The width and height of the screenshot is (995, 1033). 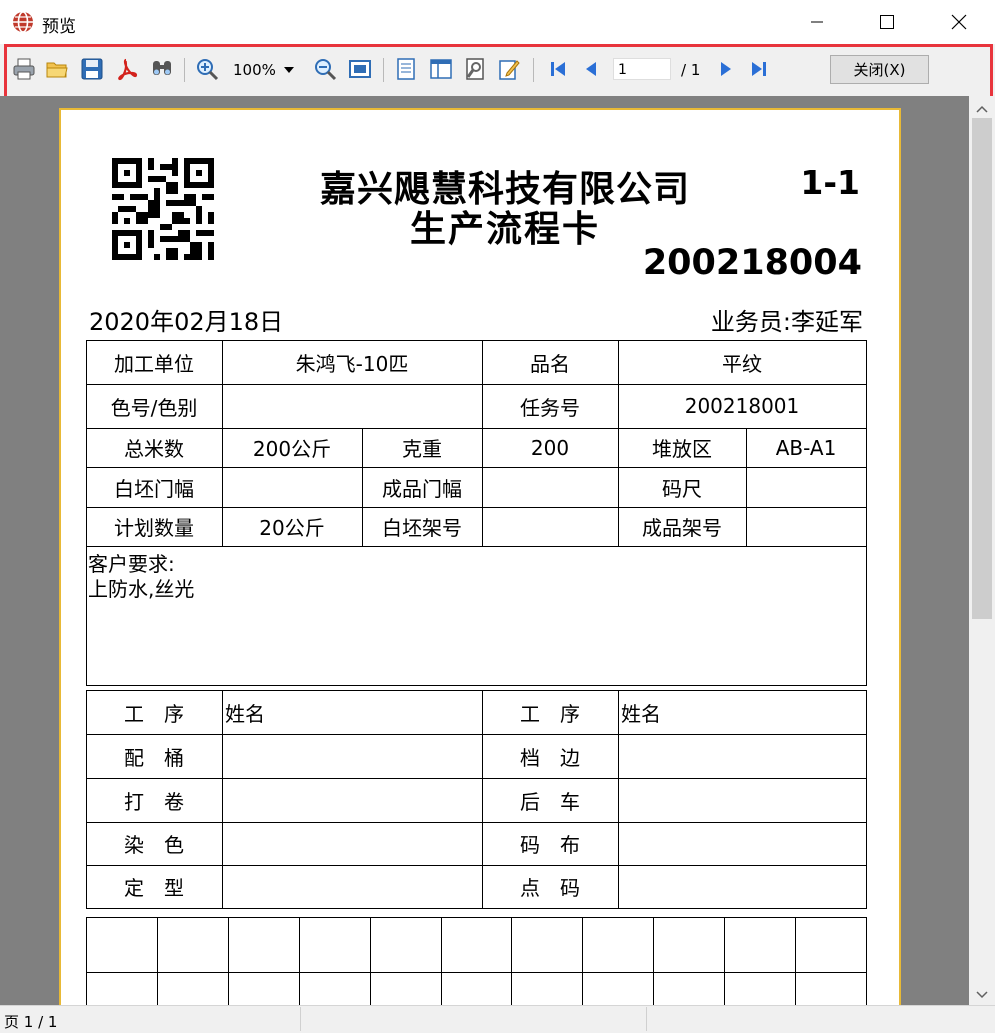 I want to click on page-setup-button, so click(x=475, y=69).